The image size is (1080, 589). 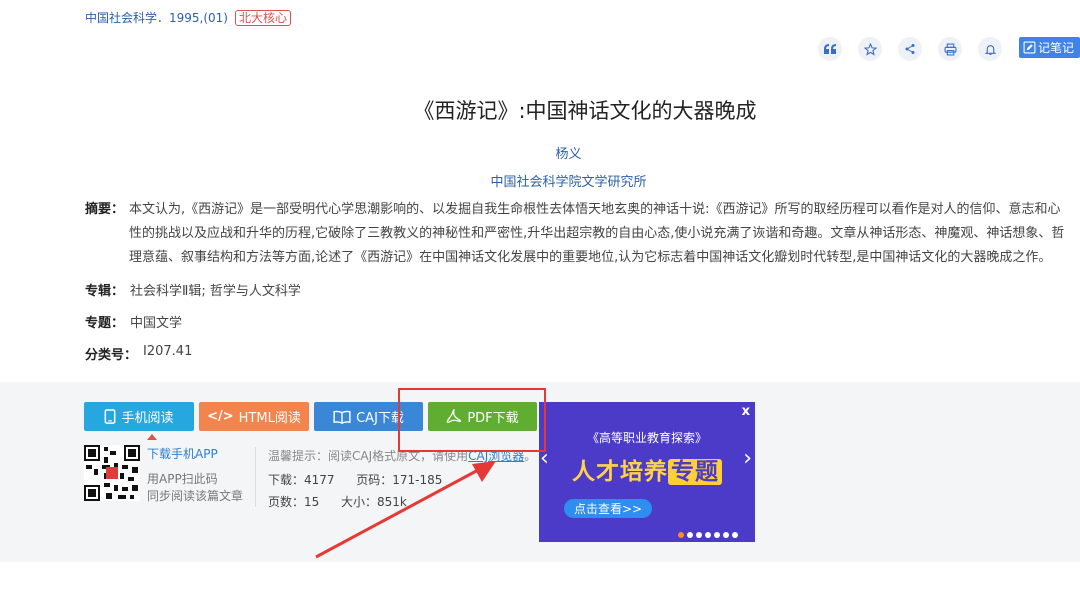 I want to click on download-app-link: 下载手机APP, so click(x=195, y=454).